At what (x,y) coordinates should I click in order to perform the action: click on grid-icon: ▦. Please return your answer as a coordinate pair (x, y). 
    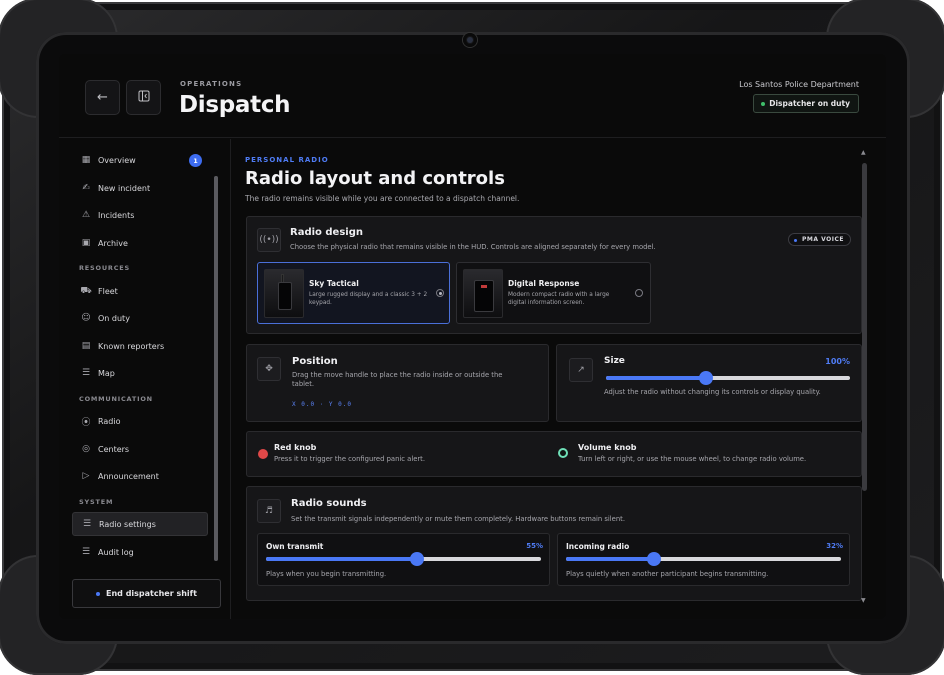
    Looking at the image, I should click on (86, 160).